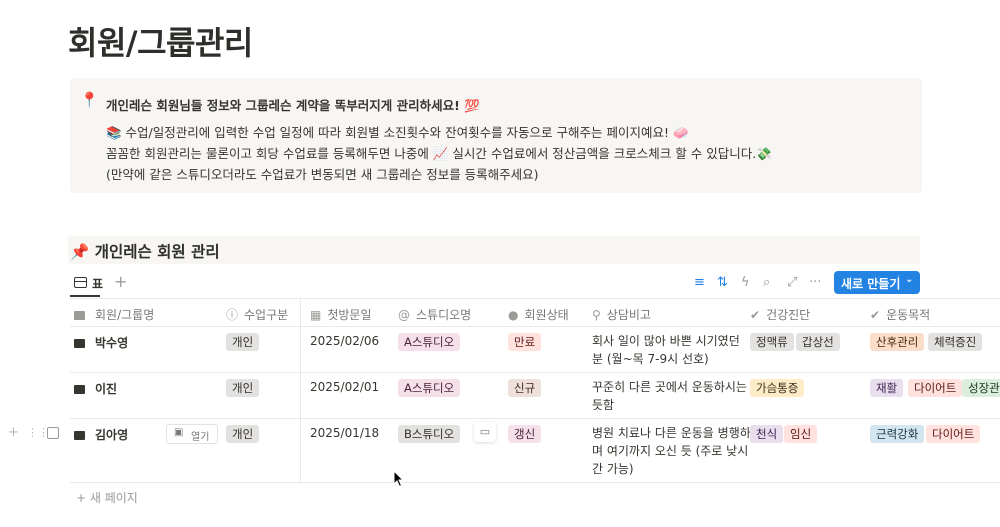 This screenshot has width=1000, height=527. Describe the element at coordinates (38, 432) in the screenshot. I see `drag-handle-icon: ⋮⋮` at that location.